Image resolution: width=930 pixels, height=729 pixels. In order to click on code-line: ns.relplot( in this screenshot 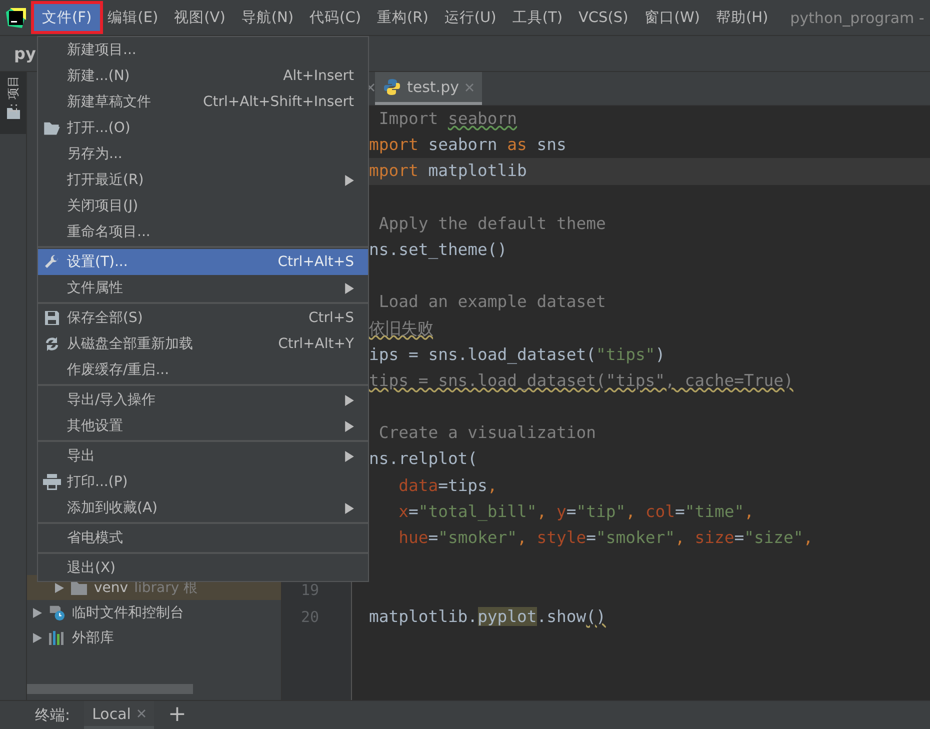, I will do `click(423, 458)`.